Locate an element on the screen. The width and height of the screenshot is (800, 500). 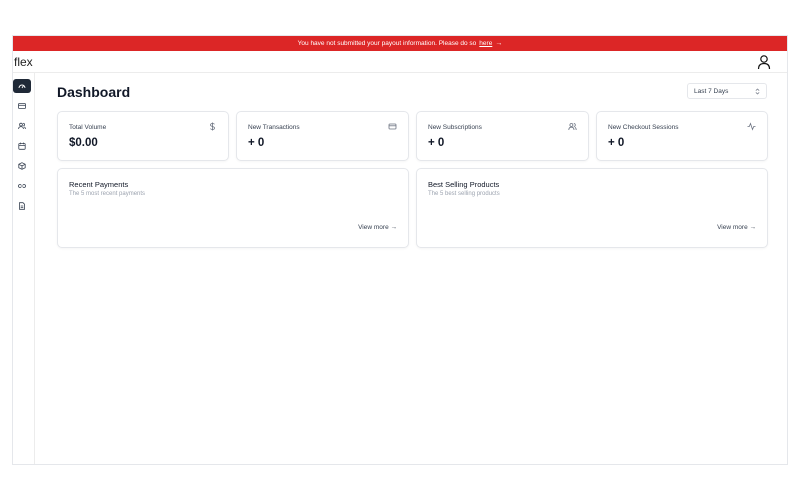
sidebar-item-links is located at coordinates (22, 186).